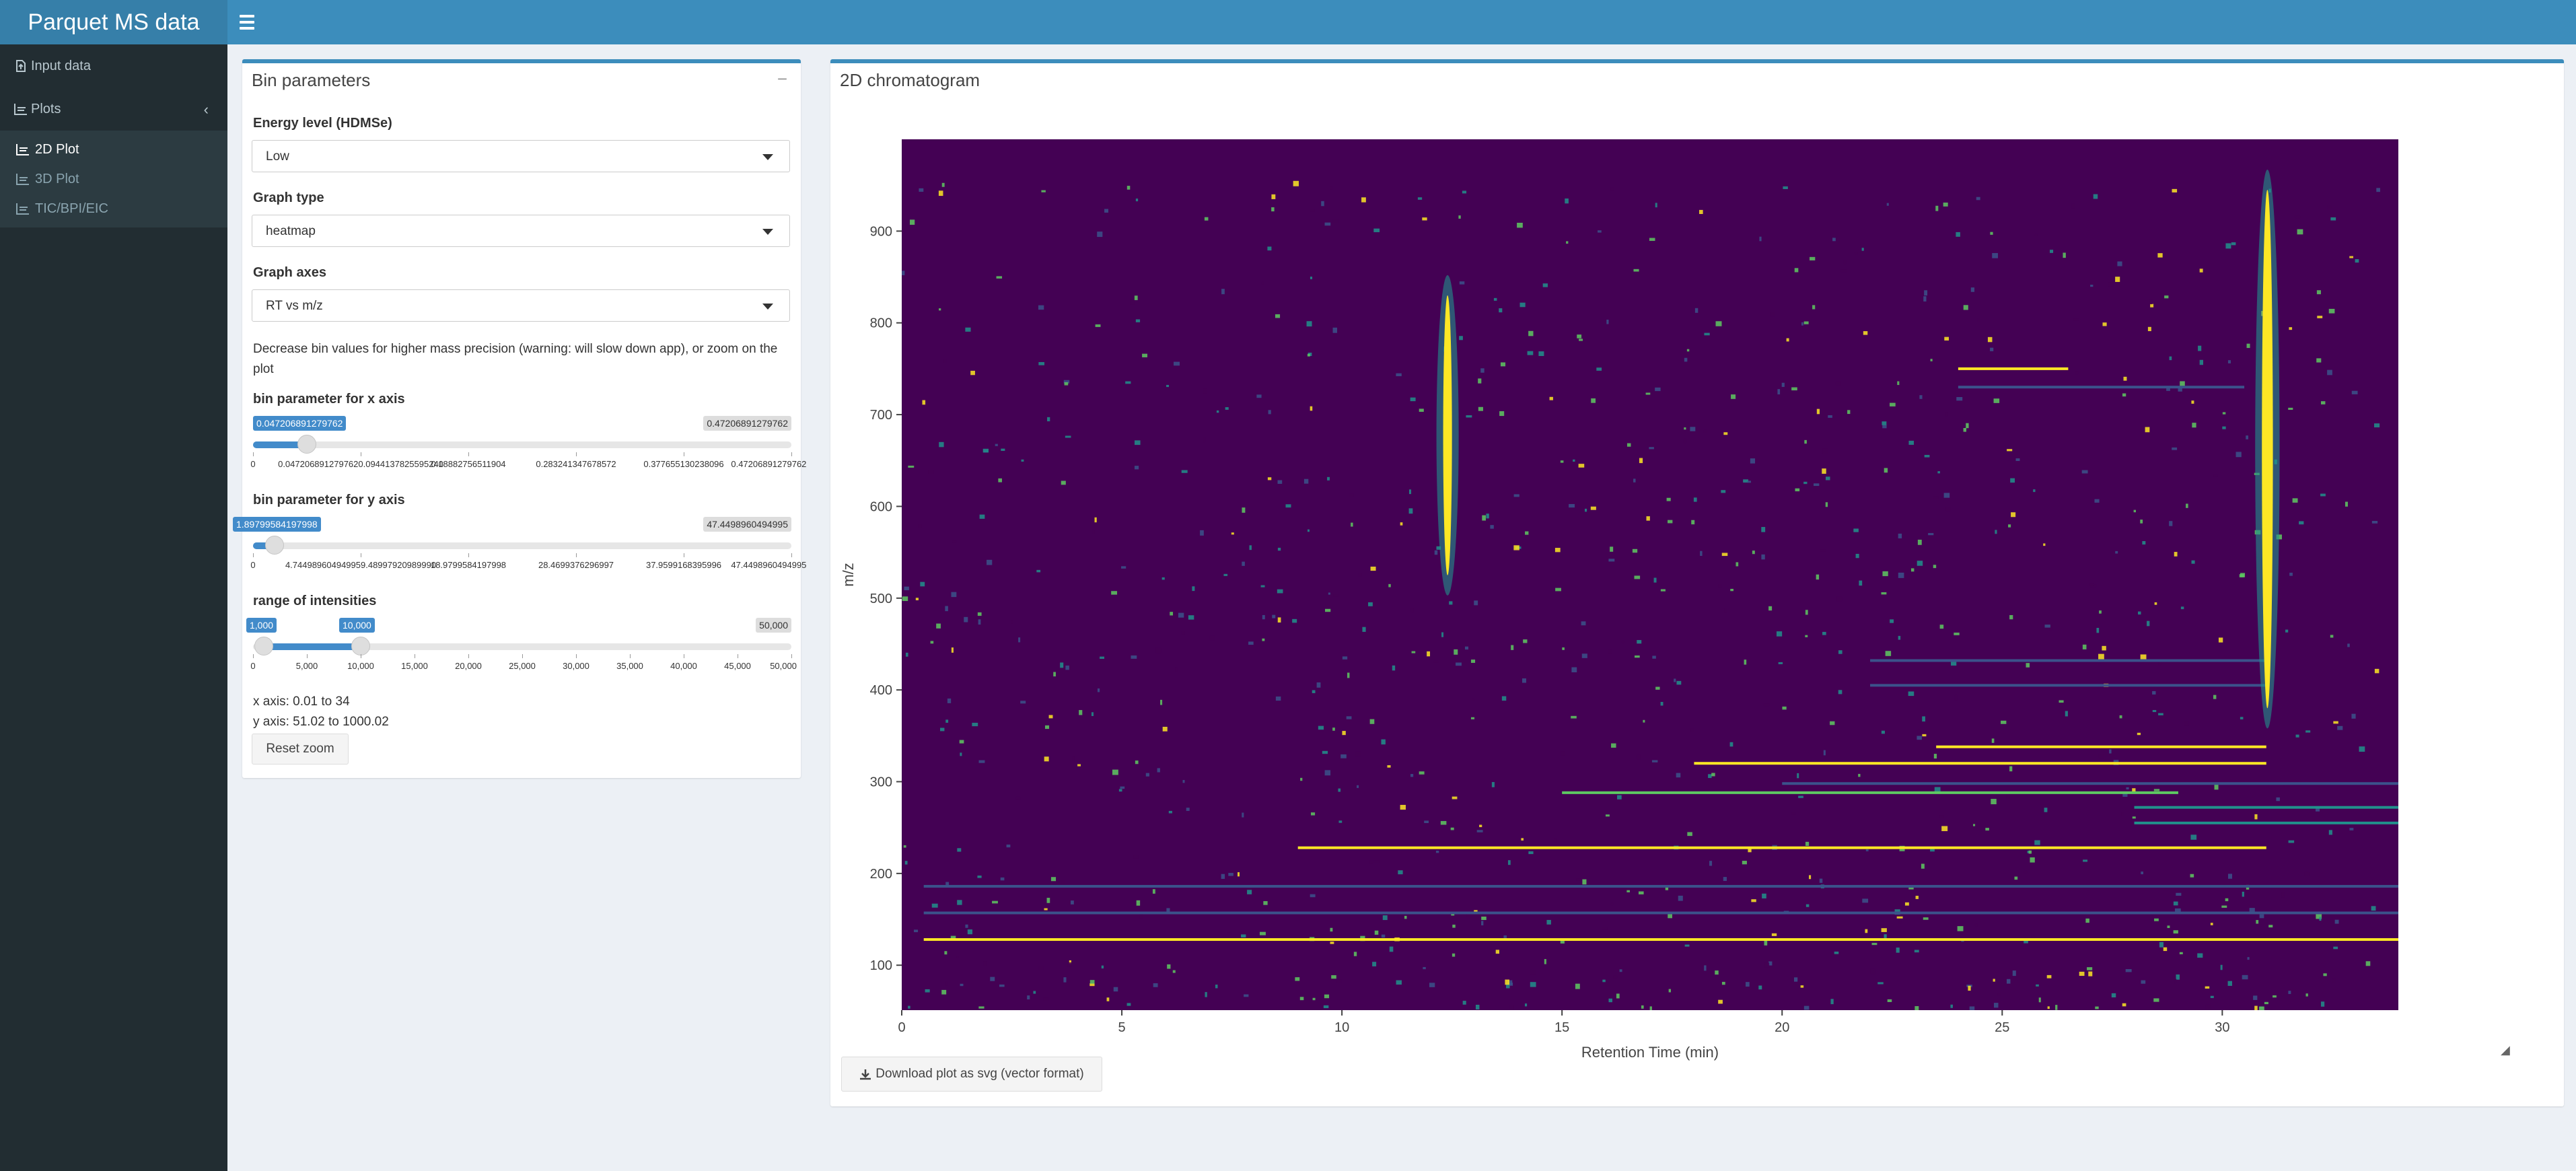 Image resolution: width=2576 pixels, height=1171 pixels. Describe the element at coordinates (329, 500) in the screenshot. I see `y-bin-label: bin parameter for y axis` at that location.